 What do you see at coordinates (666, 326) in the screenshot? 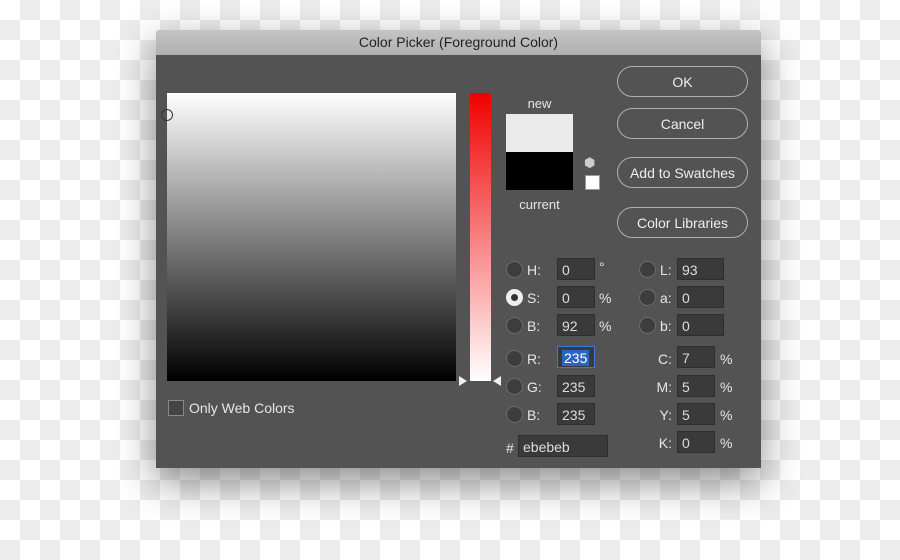
I see `lab-b-label: b:` at bounding box center [666, 326].